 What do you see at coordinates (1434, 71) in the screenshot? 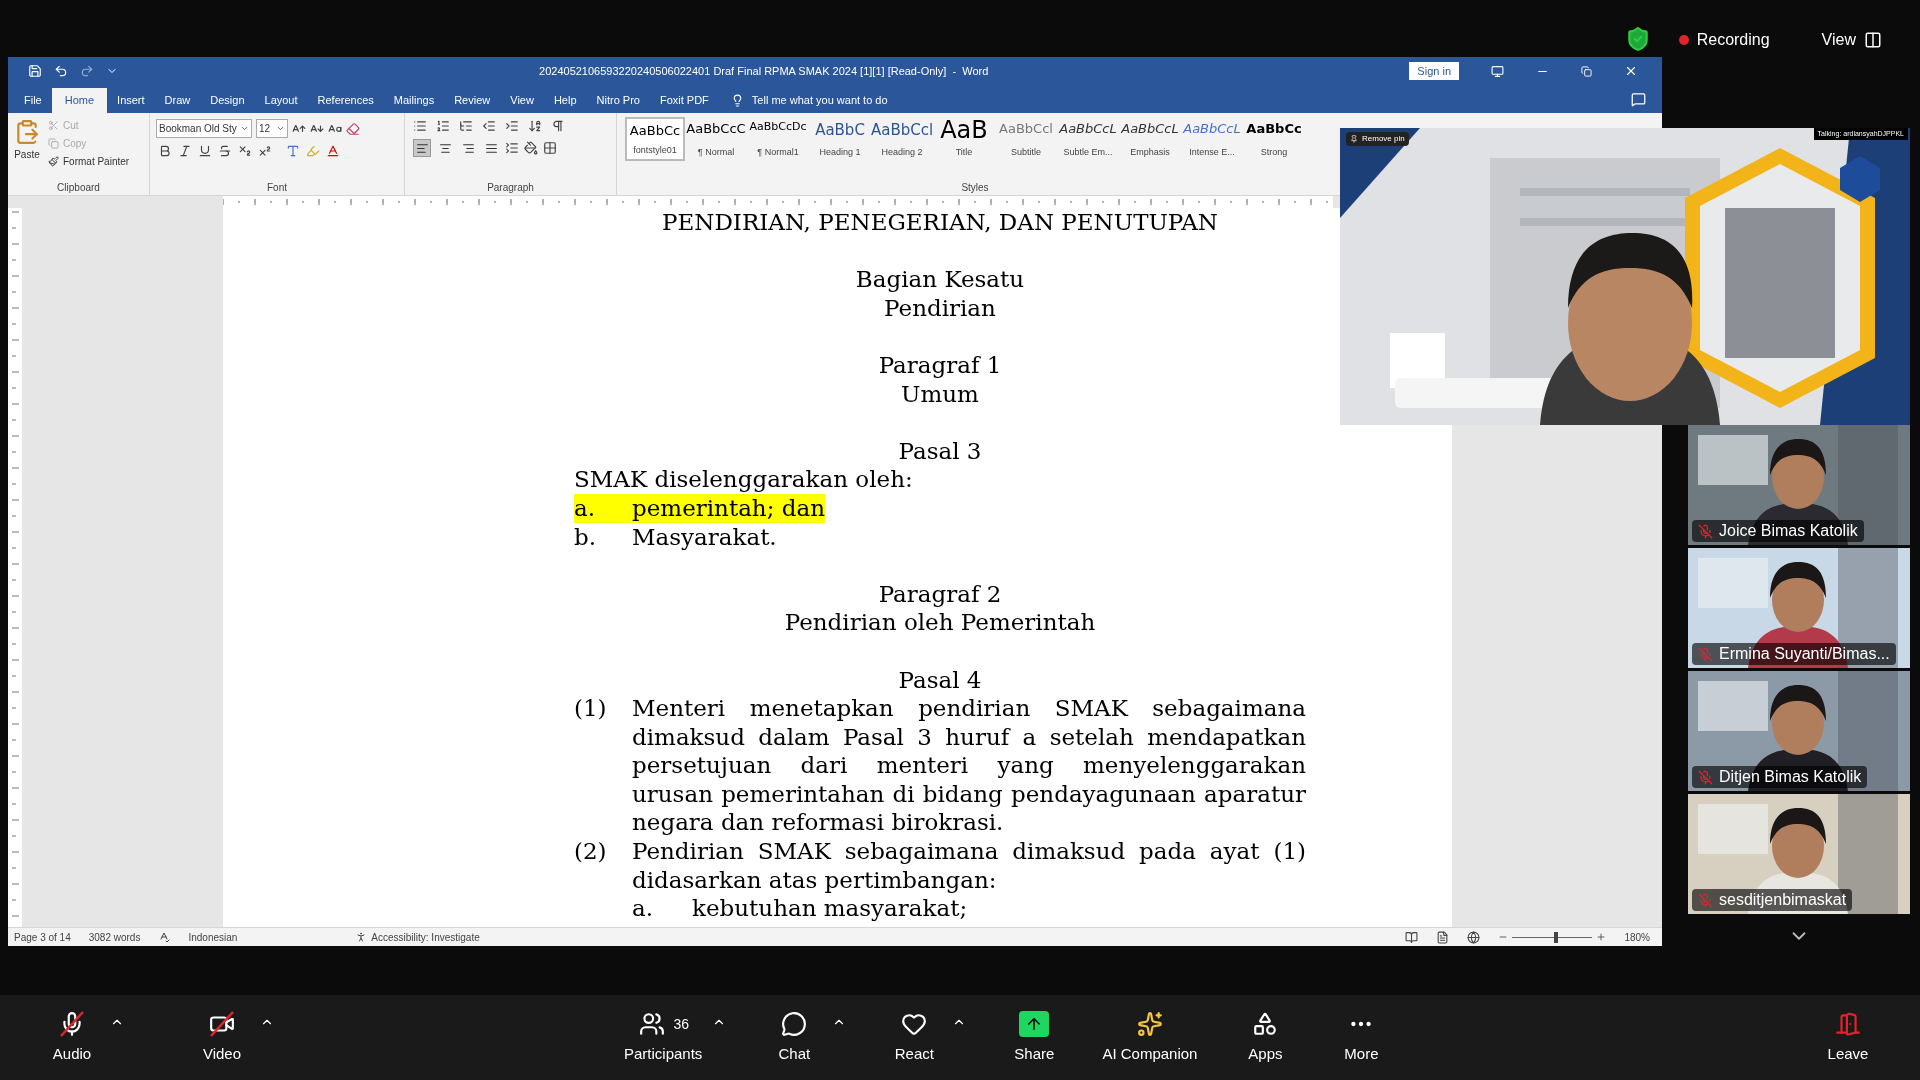
I see `sign-in-button: Sign in` at bounding box center [1434, 71].